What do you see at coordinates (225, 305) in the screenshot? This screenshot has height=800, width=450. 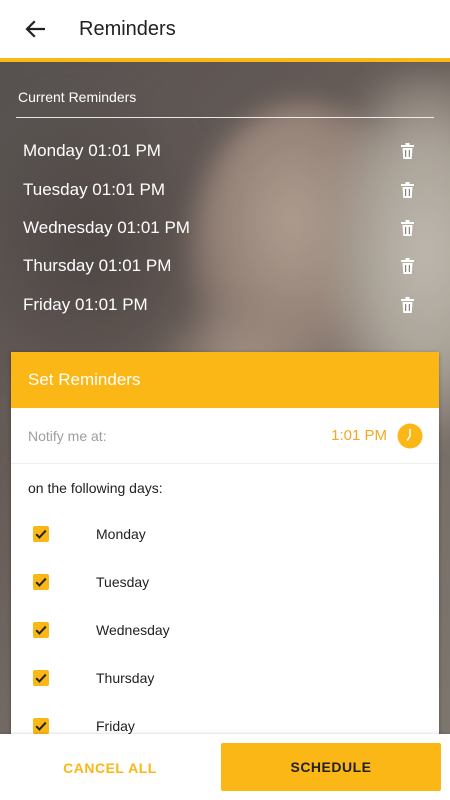 I see `reminder-row: Friday 01:01 PM` at bounding box center [225, 305].